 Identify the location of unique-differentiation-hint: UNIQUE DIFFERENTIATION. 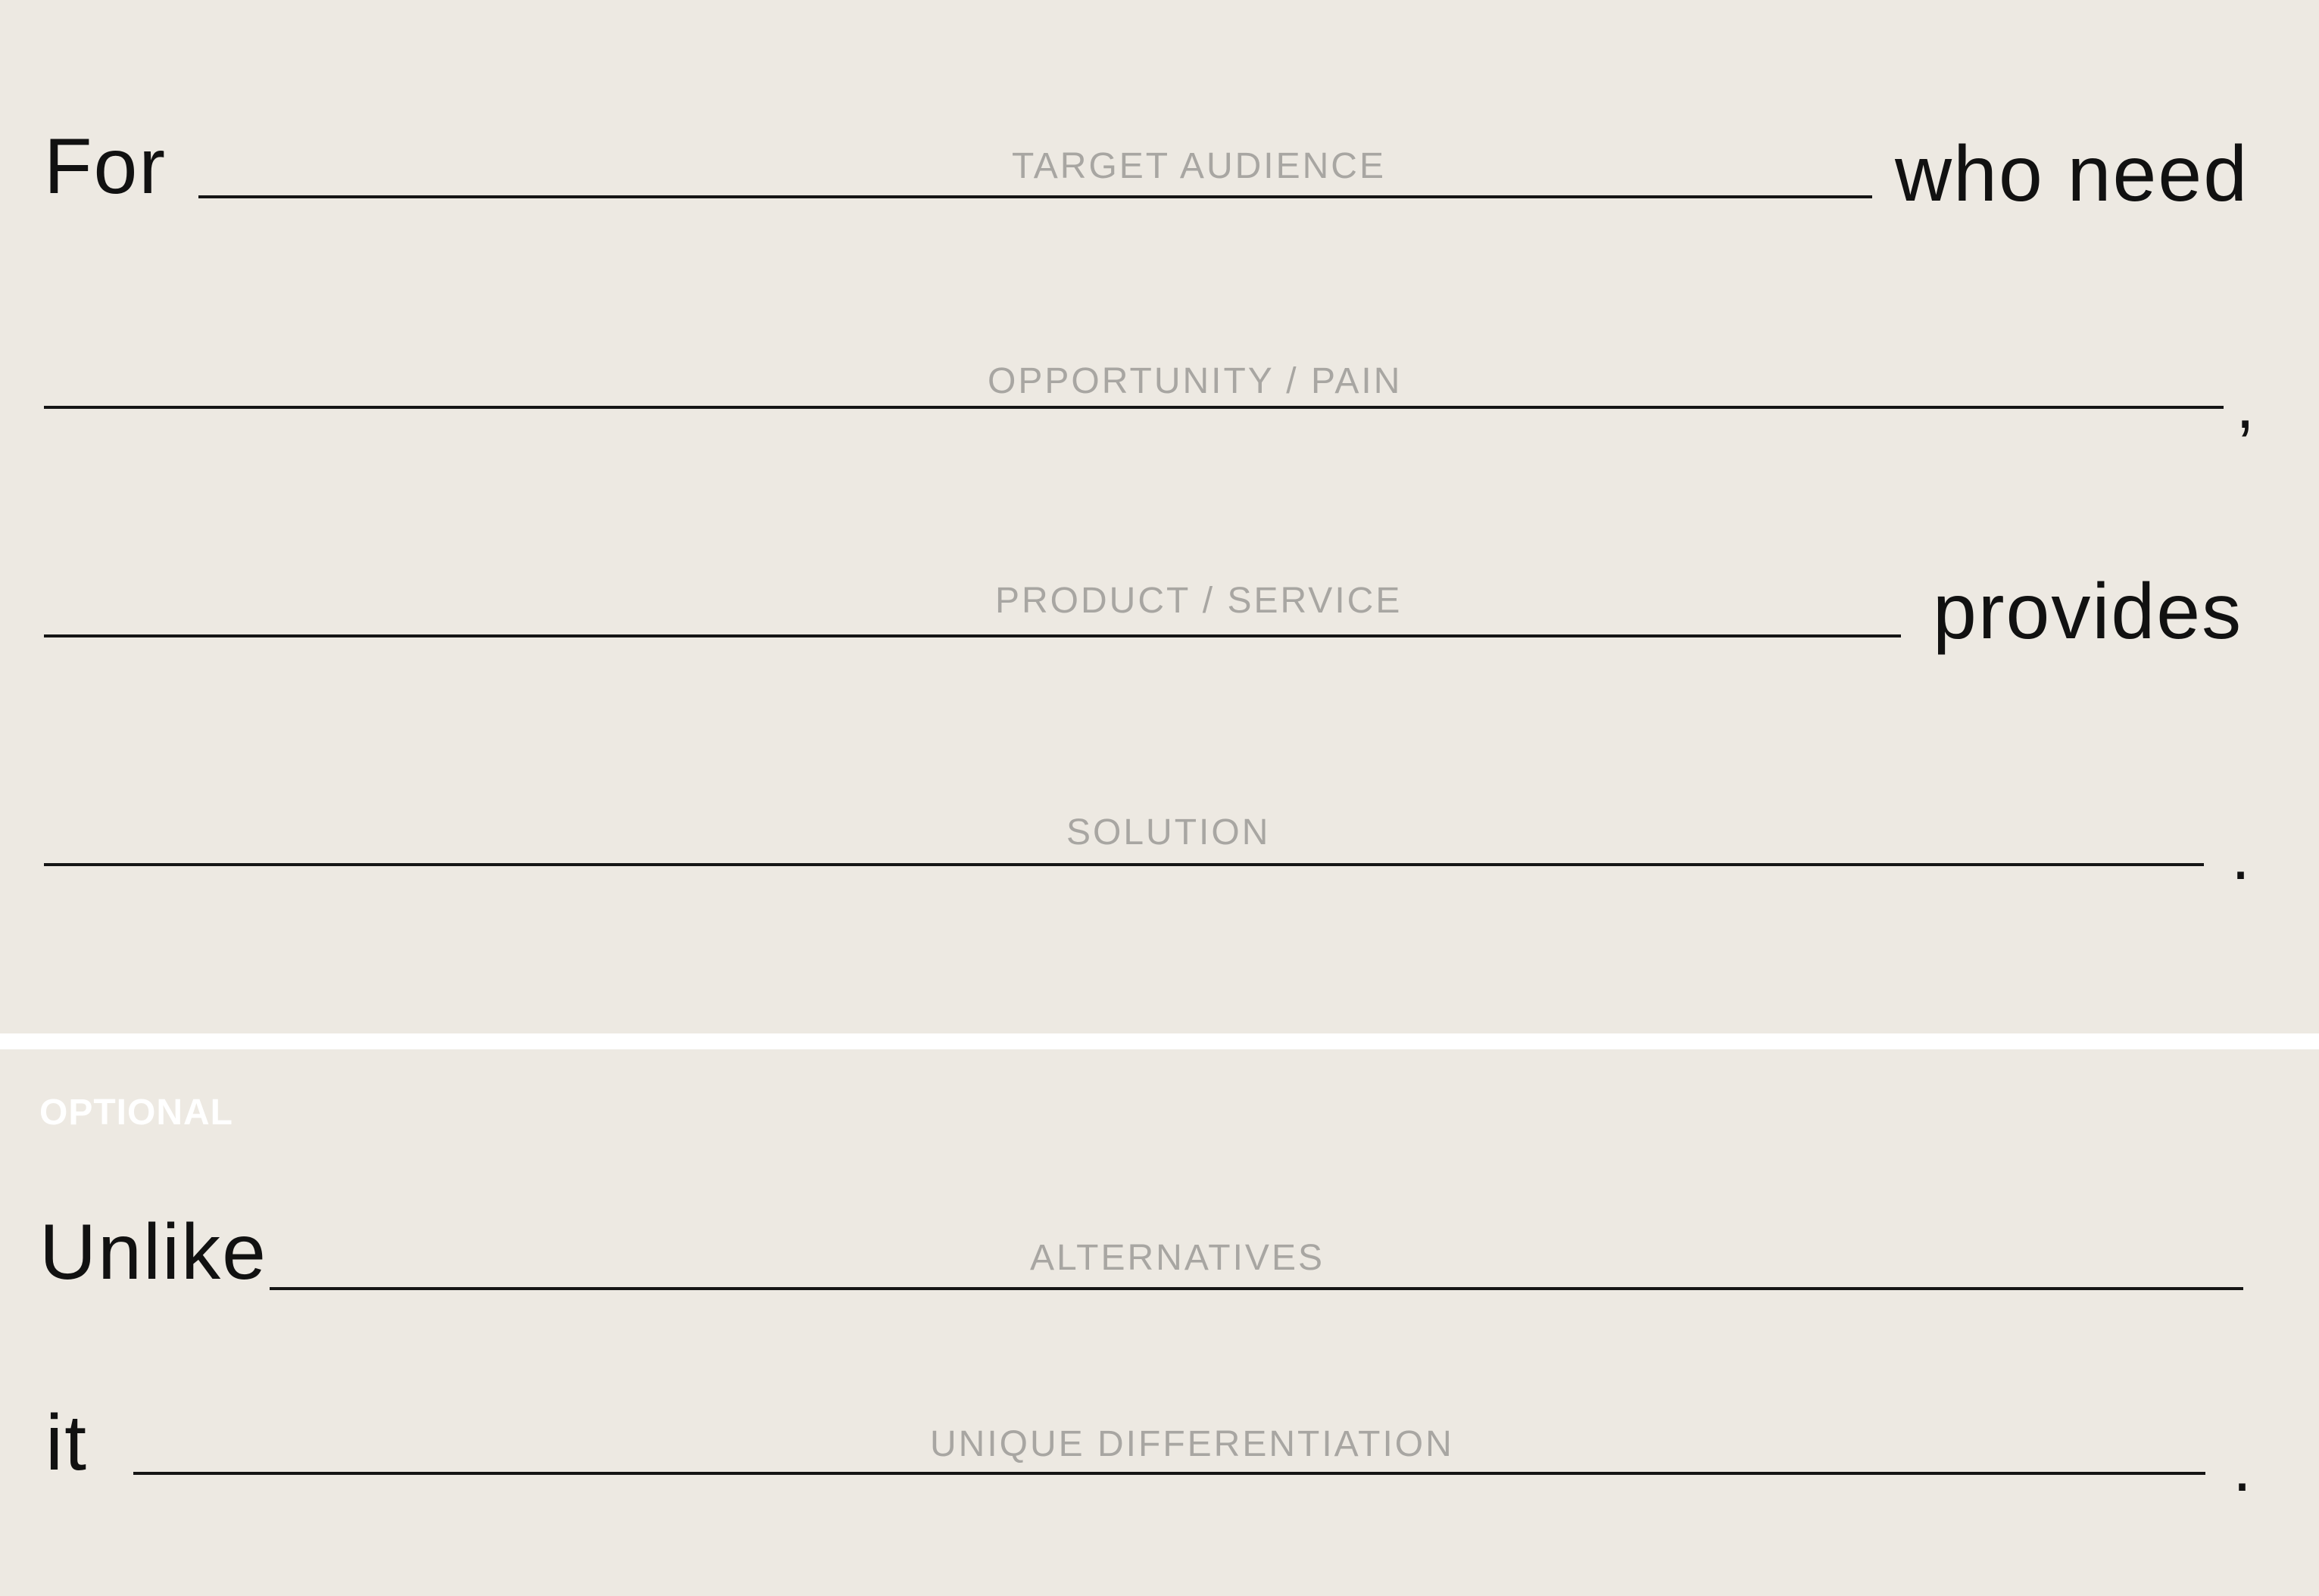
(1192, 1444).